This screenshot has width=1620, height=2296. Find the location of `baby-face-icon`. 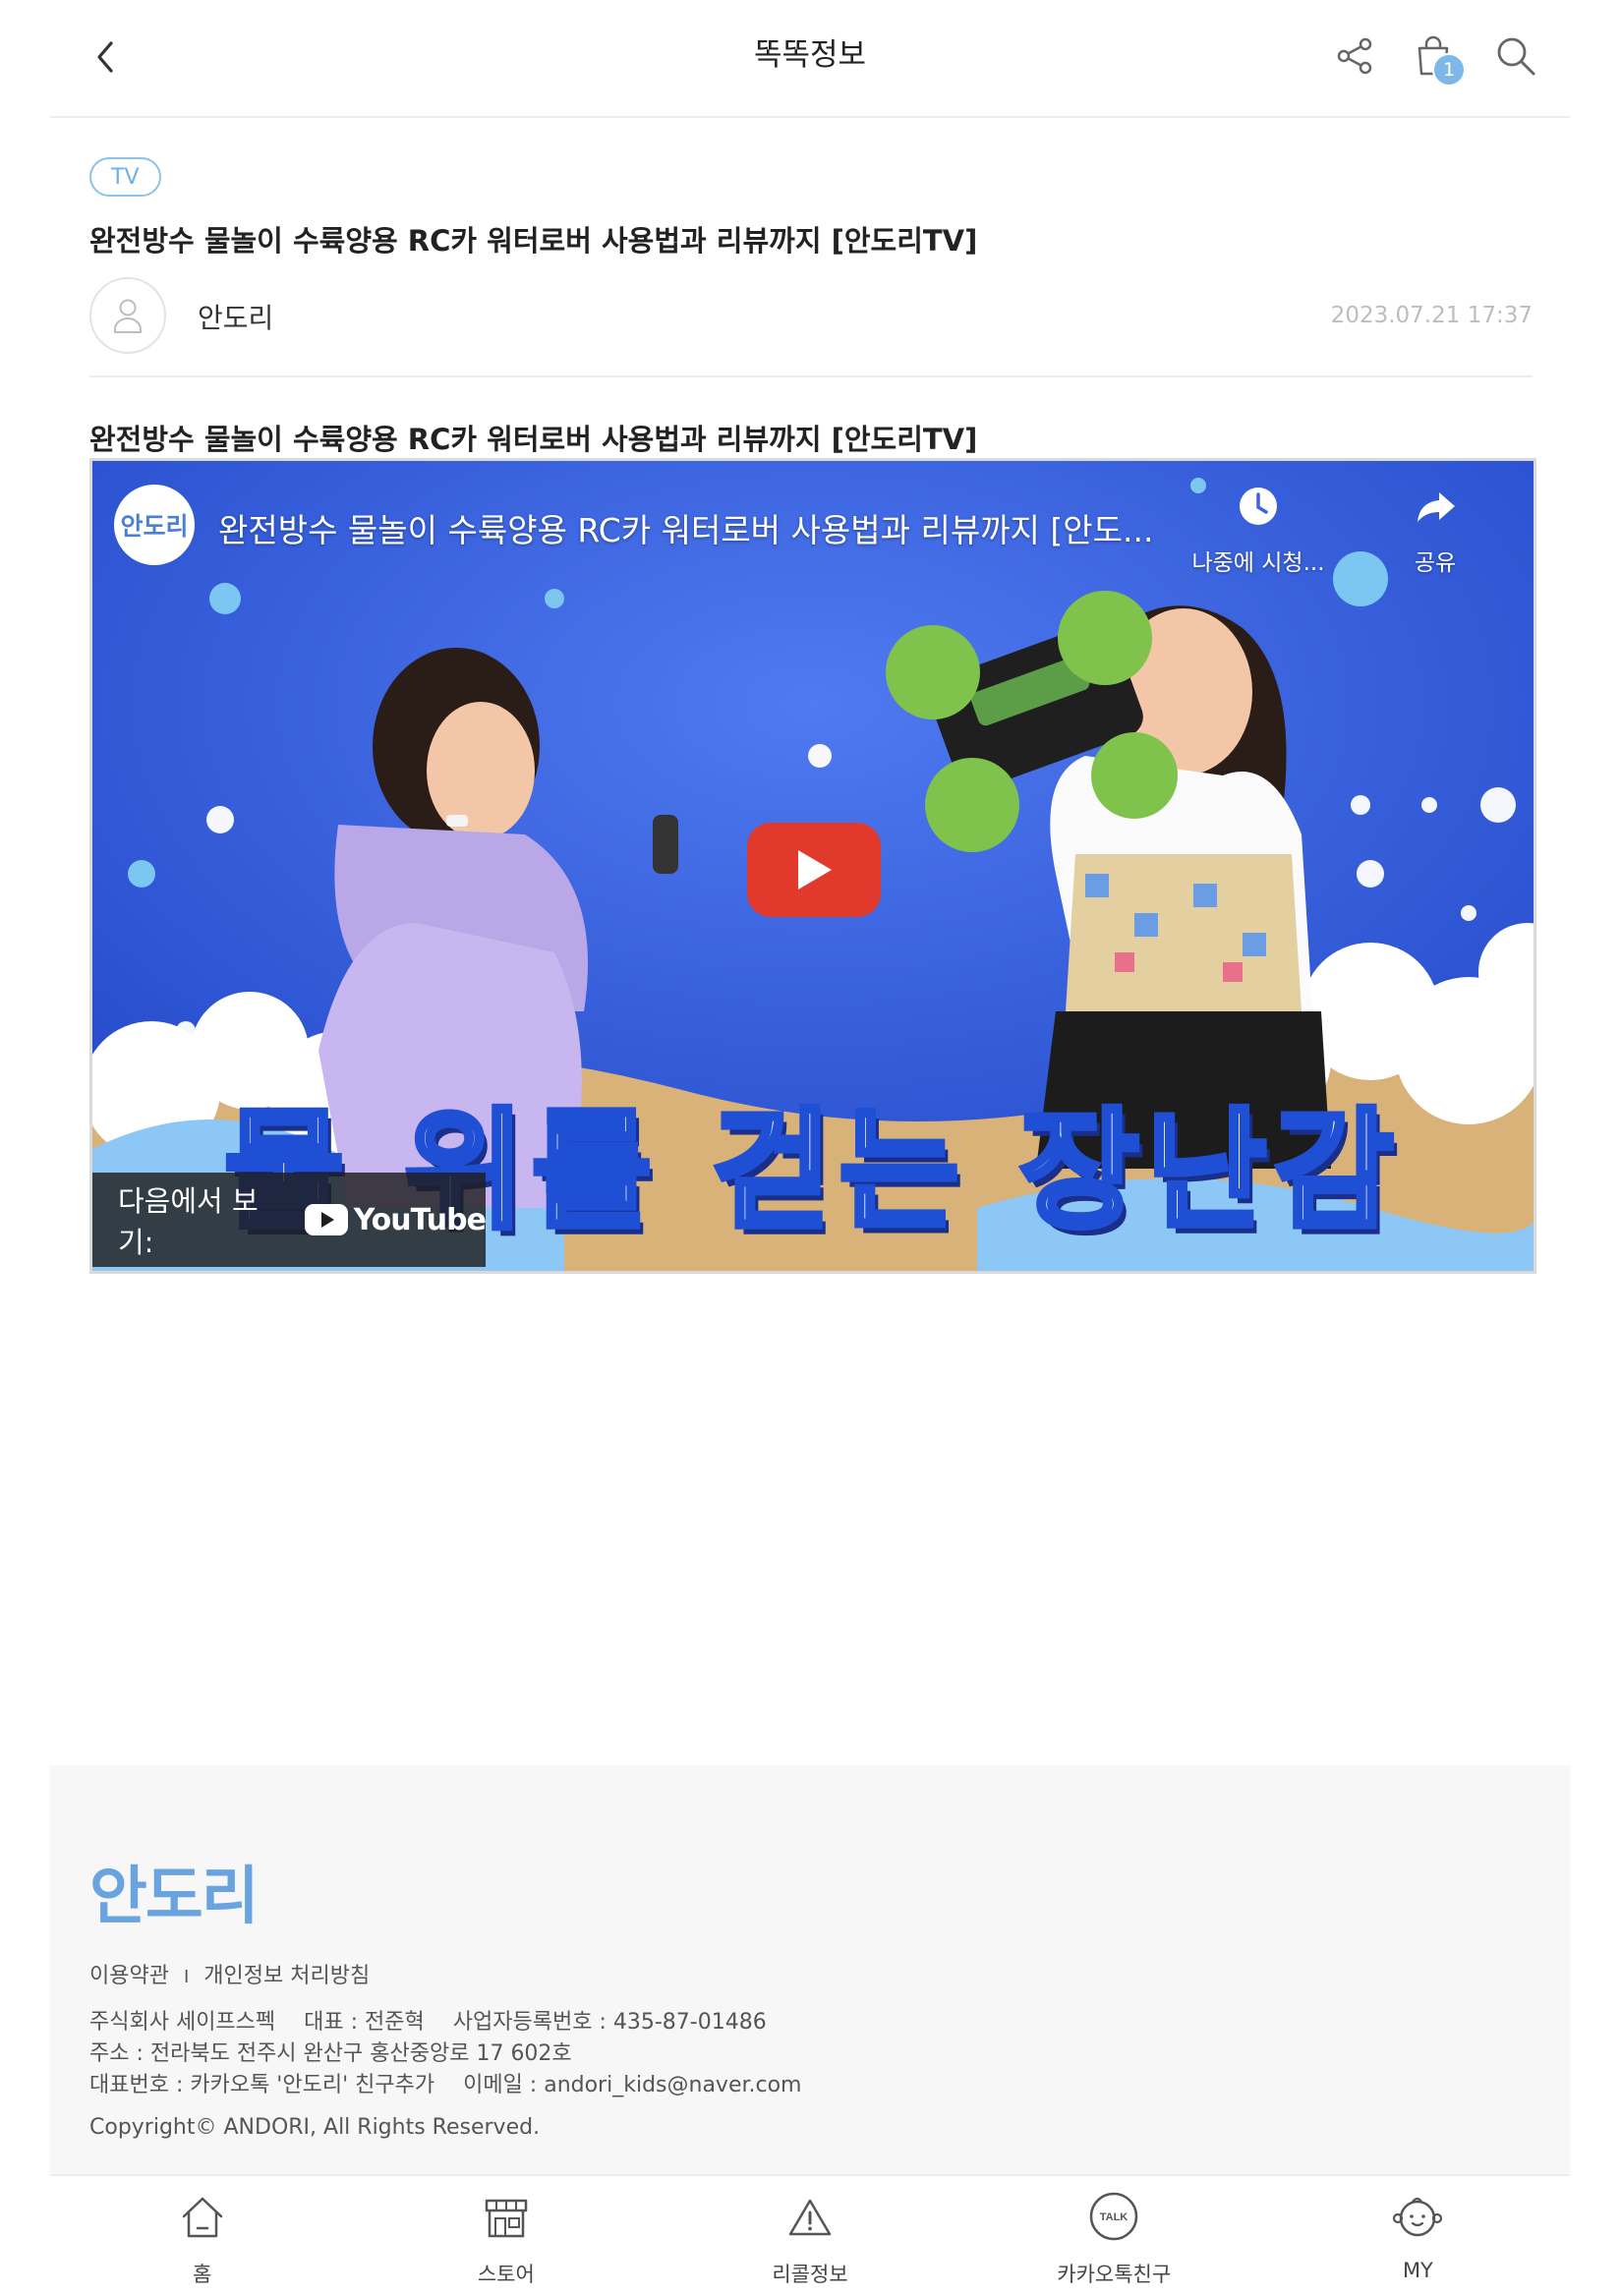

baby-face-icon is located at coordinates (1418, 2217).